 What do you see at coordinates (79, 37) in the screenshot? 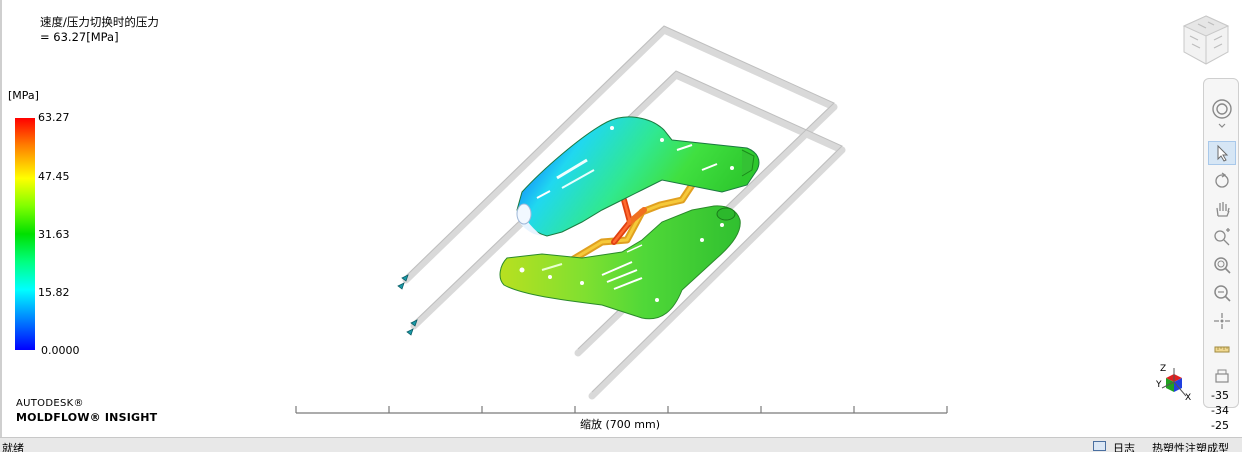
I see `result-max-value: = 63.27[MPa]` at bounding box center [79, 37].